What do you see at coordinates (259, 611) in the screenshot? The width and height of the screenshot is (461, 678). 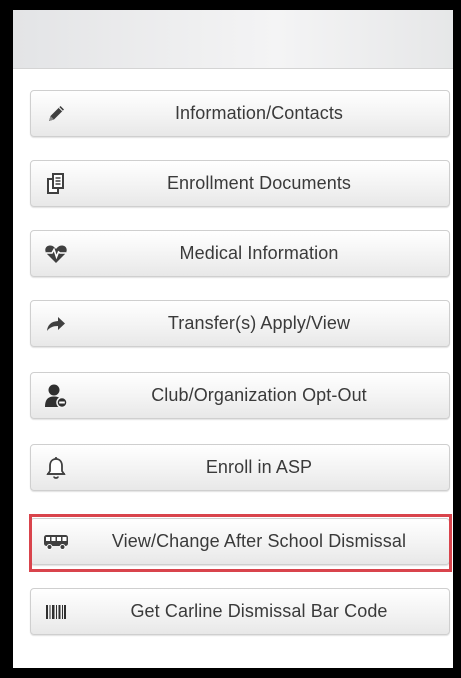 I see `get-carline-dismissal-bar-code-label: Get Carline Dismissal Bar Code` at bounding box center [259, 611].